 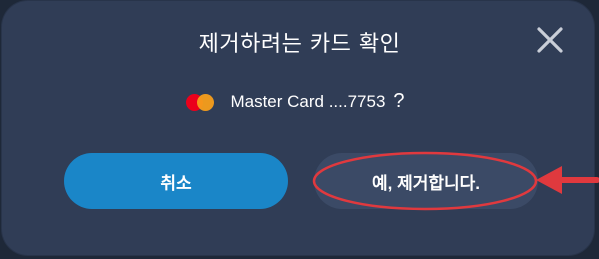 I want to click on card-info: Master Card ....7753 ?, so click(x=299, y=101).